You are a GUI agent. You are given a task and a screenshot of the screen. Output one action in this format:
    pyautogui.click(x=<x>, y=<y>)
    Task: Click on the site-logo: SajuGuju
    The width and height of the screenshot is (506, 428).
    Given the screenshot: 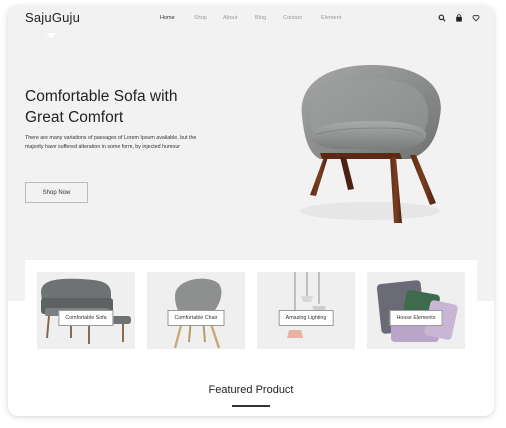 What is the action you would take?
    pyautogui.click(x=52, y=17)
    